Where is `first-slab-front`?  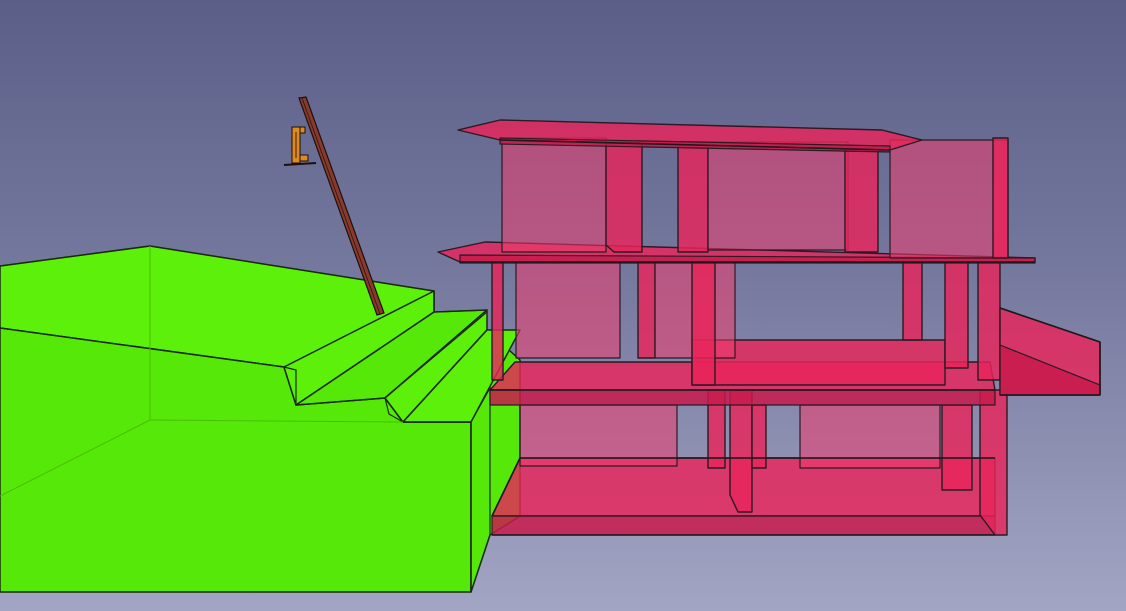 first-slab-front is located at coordinates (742, 397).